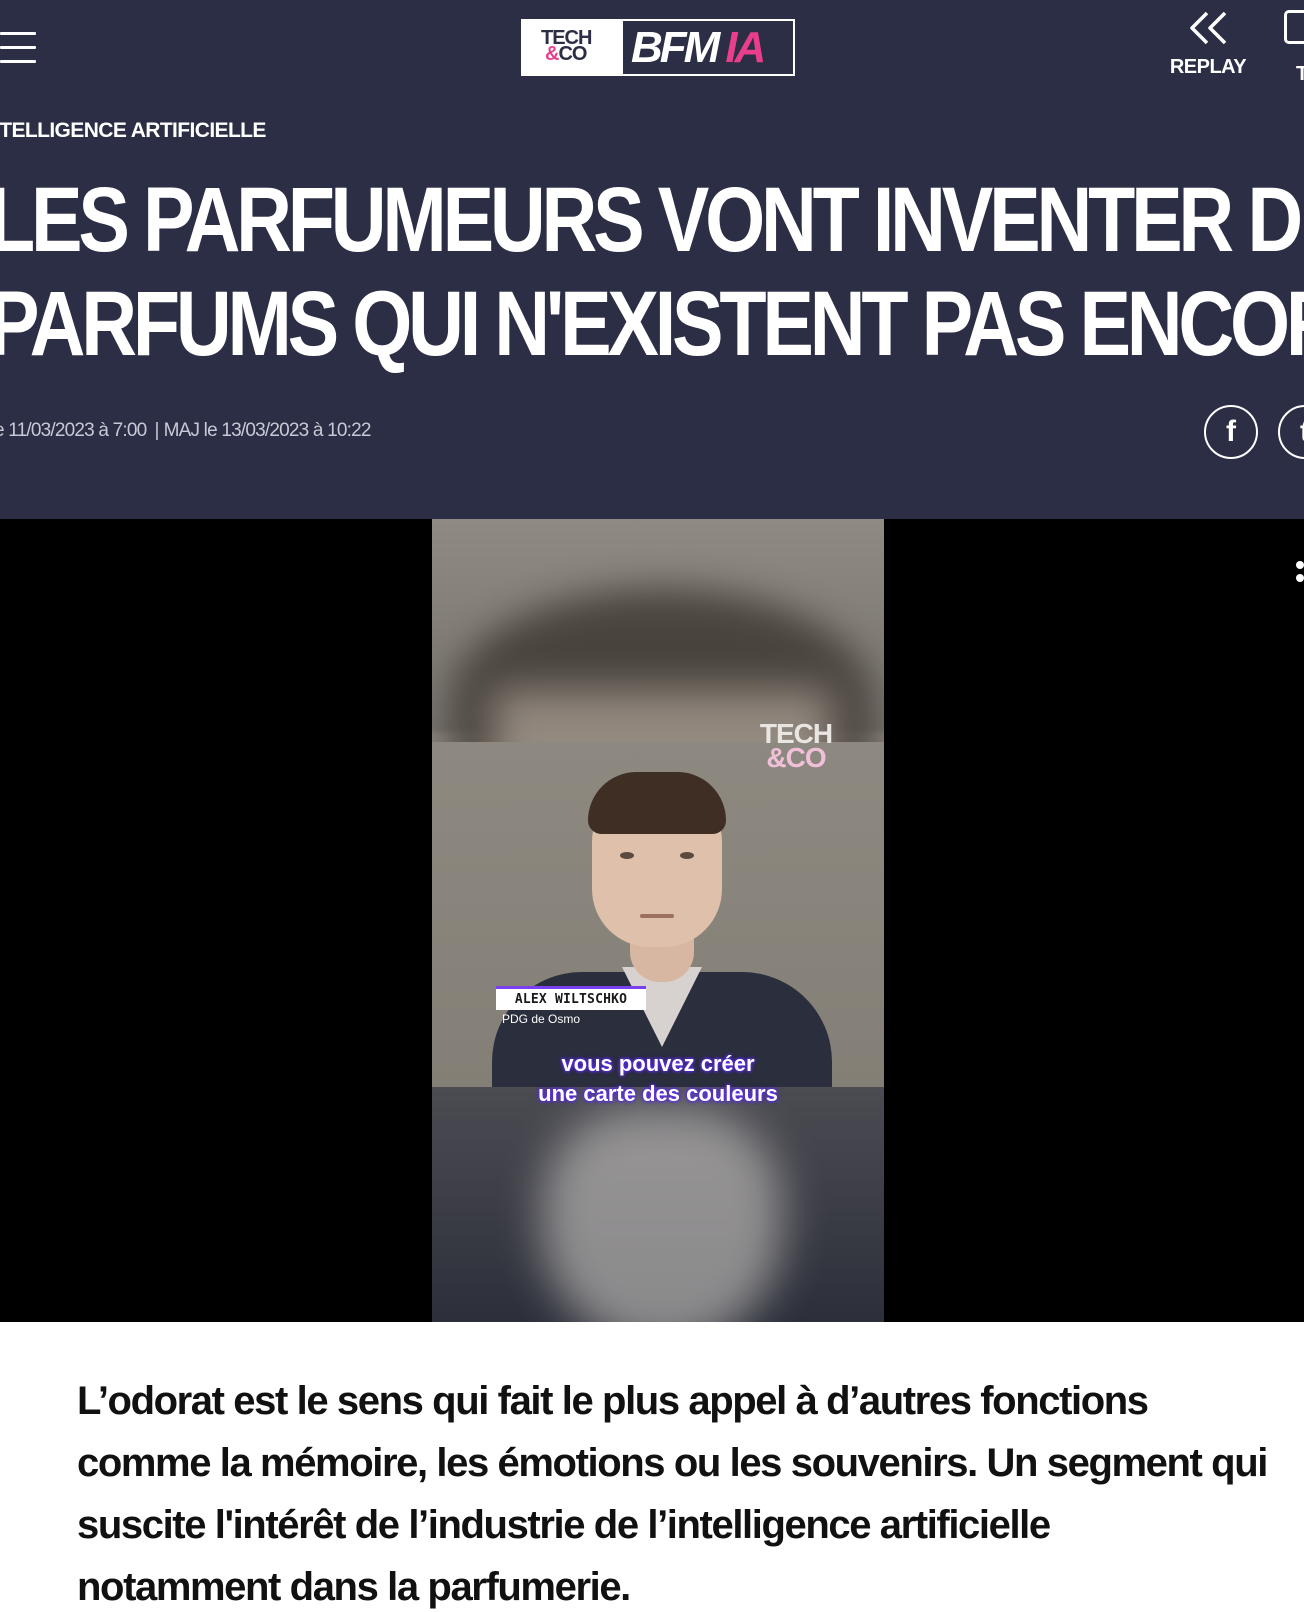 The width and height of the screenshot is (1304, 1612). What do you see at coordinates (133, 131) in the screenshot?
I see `category-link: ITELLIGENCE ARTIFICIELLE` at bounding box center [133, 131].